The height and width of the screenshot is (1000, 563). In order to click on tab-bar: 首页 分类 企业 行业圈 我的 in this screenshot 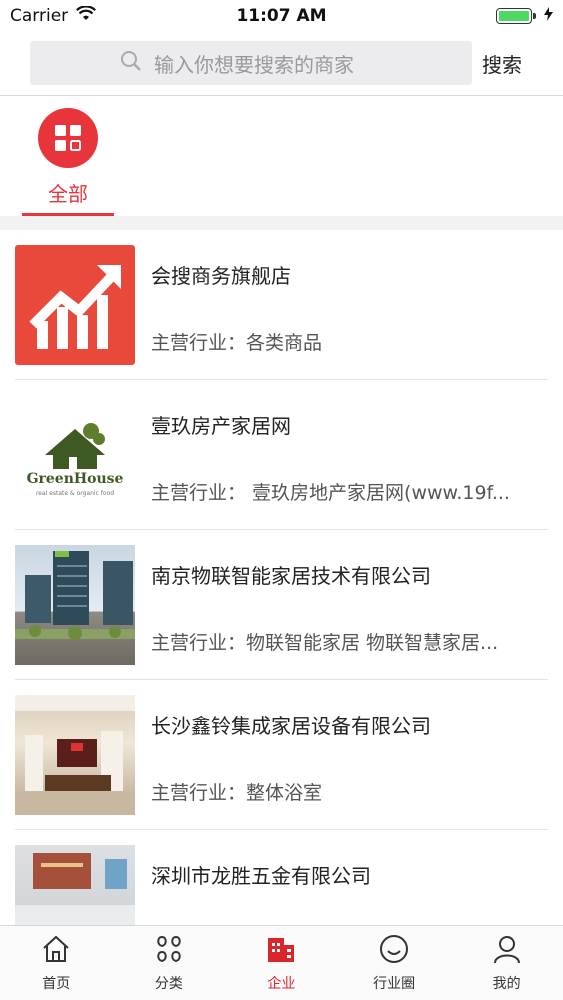, I will do `click(281, 962)`.